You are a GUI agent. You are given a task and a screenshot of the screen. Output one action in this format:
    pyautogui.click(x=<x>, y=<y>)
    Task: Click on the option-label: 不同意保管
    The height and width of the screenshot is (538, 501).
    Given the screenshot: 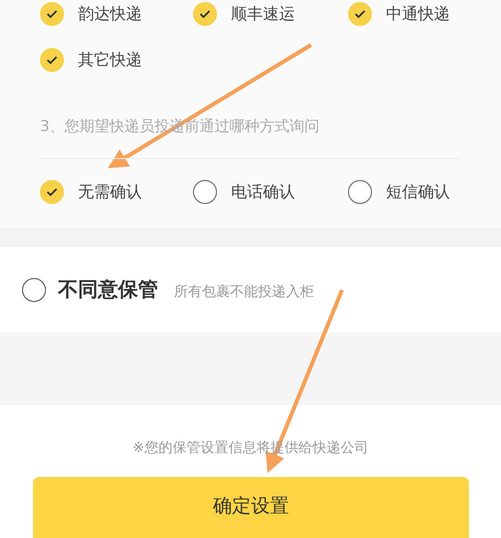 What is the action you would take?
    pyautogui.click(x=108, y=289)
    